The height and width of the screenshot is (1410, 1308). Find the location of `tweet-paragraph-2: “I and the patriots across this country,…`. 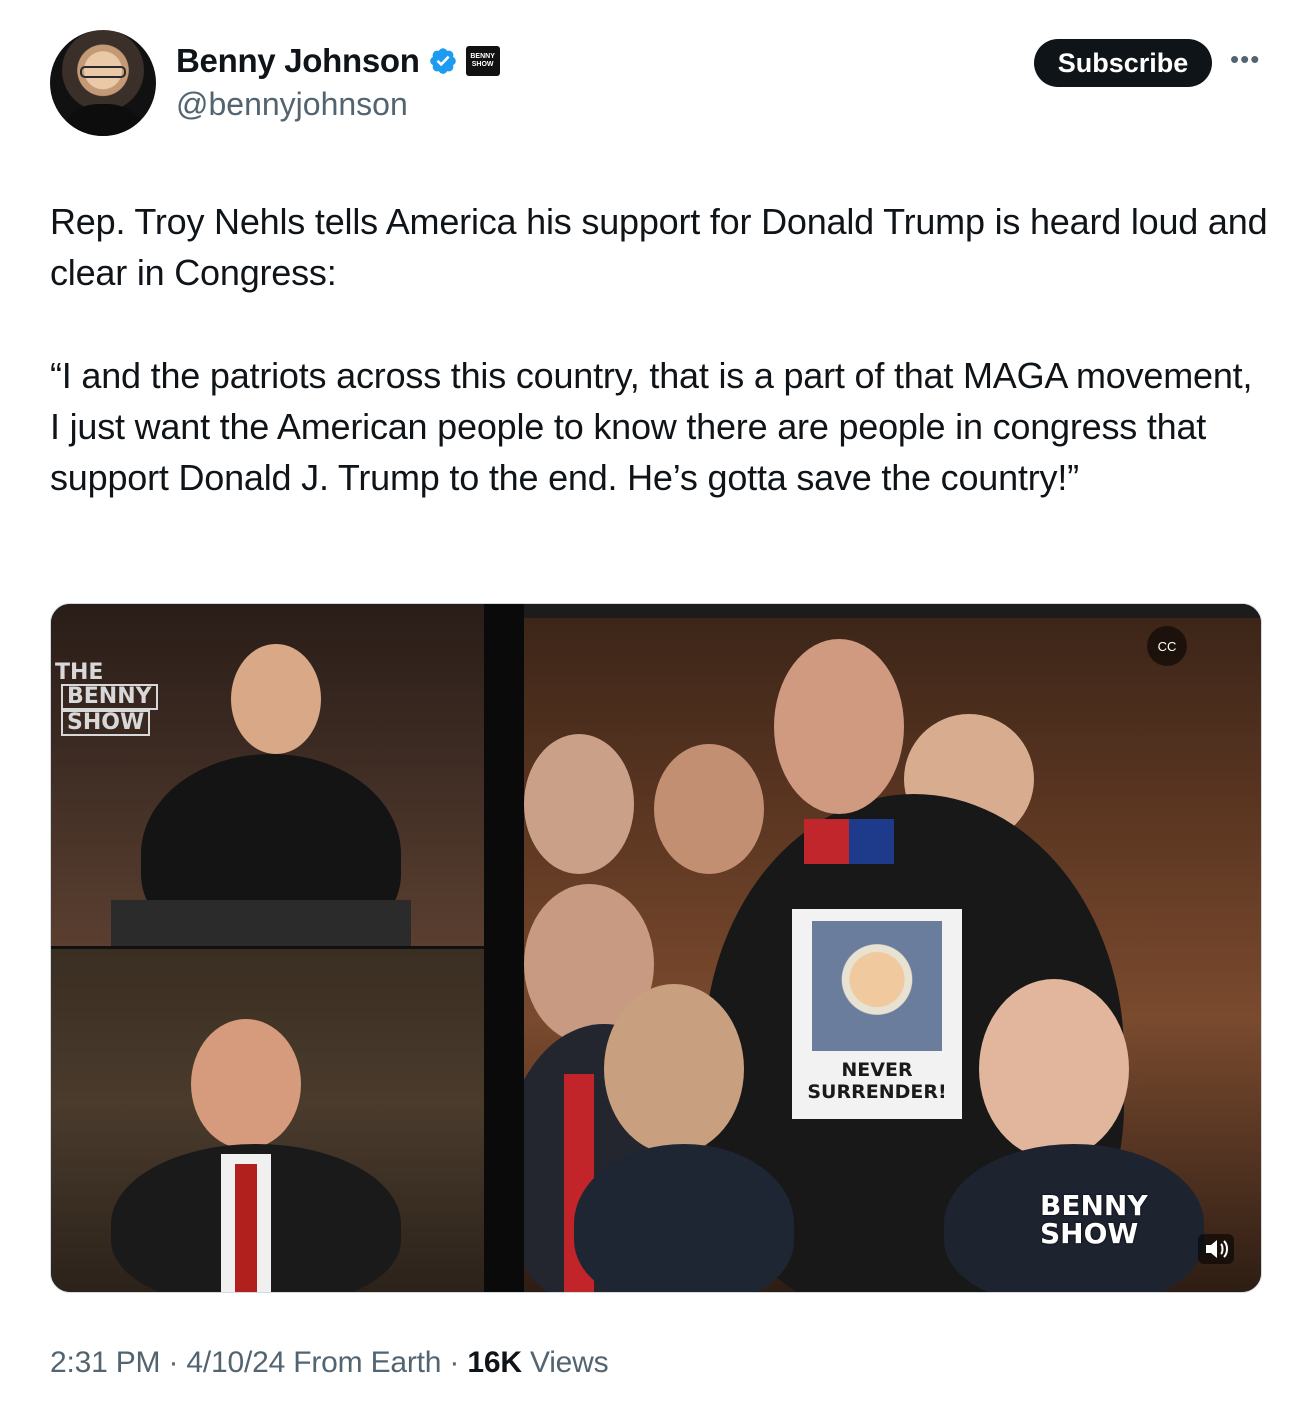

tweet-paragraph-2: “I and the patriots across this country,… is located at coordinates (651, 426).